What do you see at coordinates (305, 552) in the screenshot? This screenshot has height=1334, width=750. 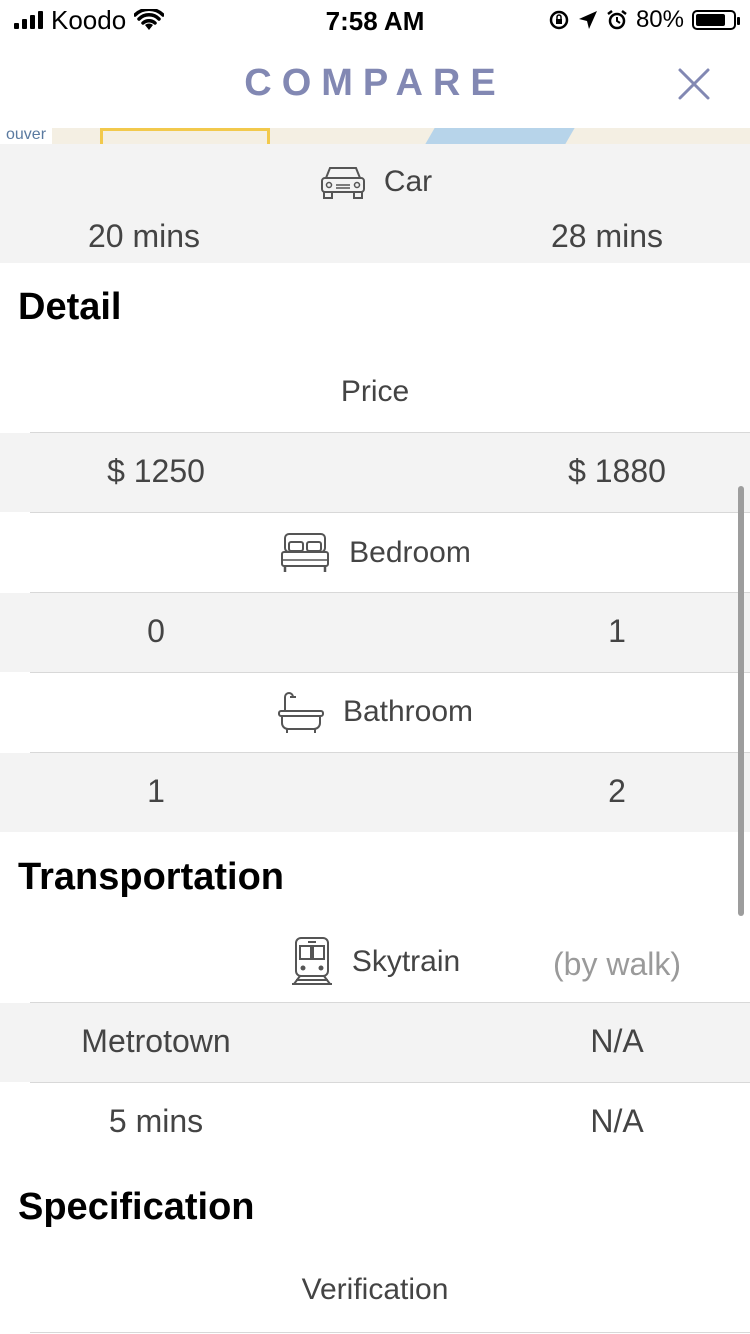 I see `bed-icon` at bounding box center [305, 552].